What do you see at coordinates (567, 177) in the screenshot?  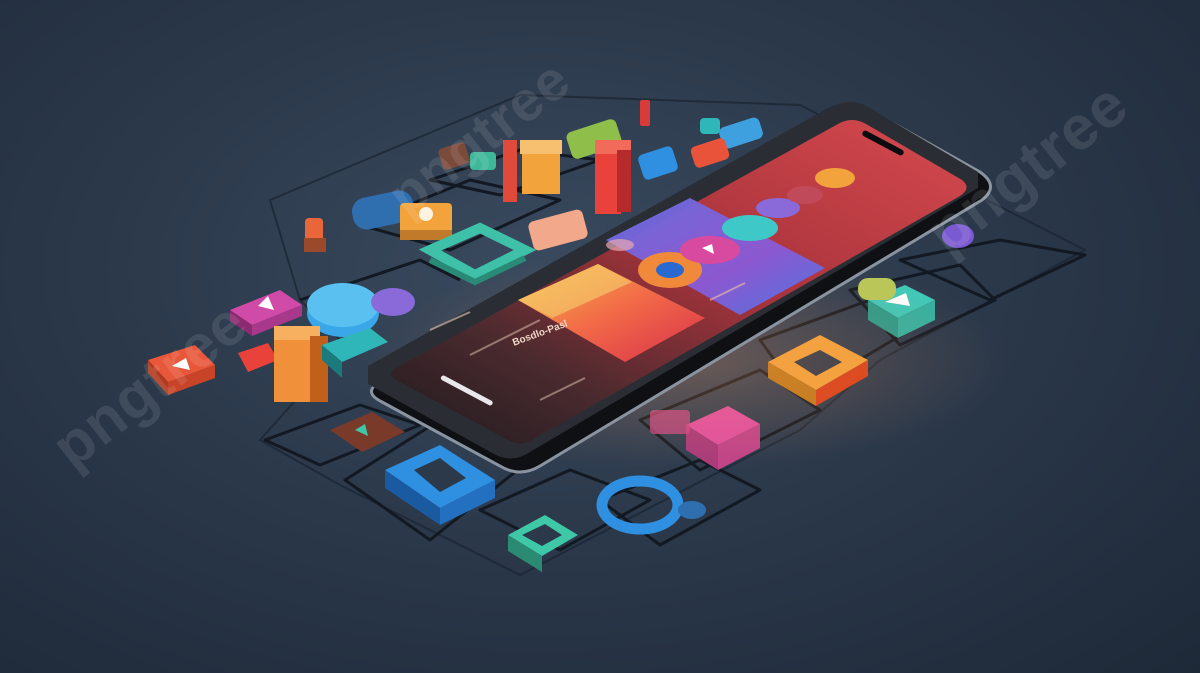 I see `bar-tower-icon` at bounding box center [567, 177].